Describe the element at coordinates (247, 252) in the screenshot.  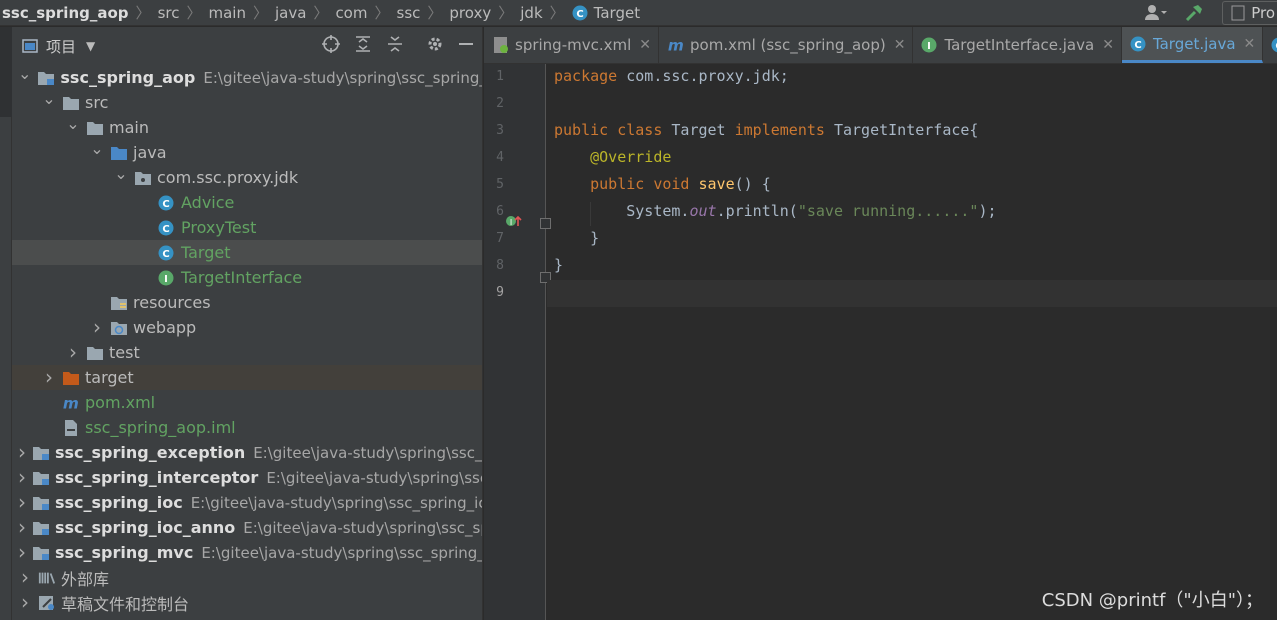
I see `tree-node: C Target` at that location.